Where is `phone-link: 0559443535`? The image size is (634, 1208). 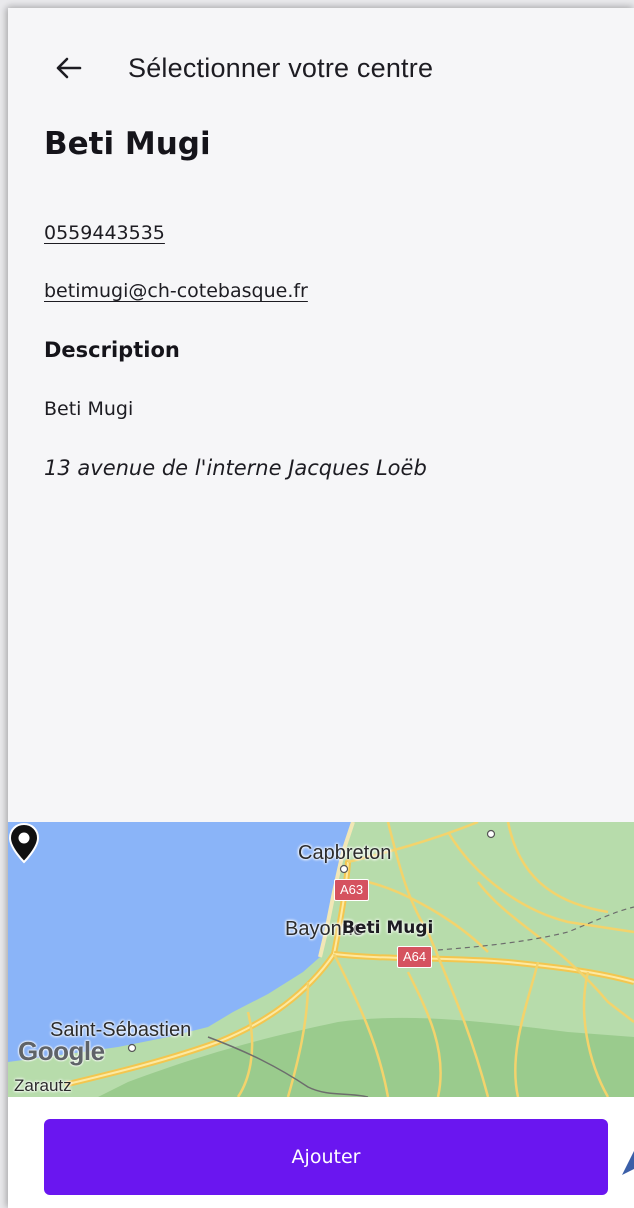
phone-link: 0559443535 is located at coordinates (104, 233).